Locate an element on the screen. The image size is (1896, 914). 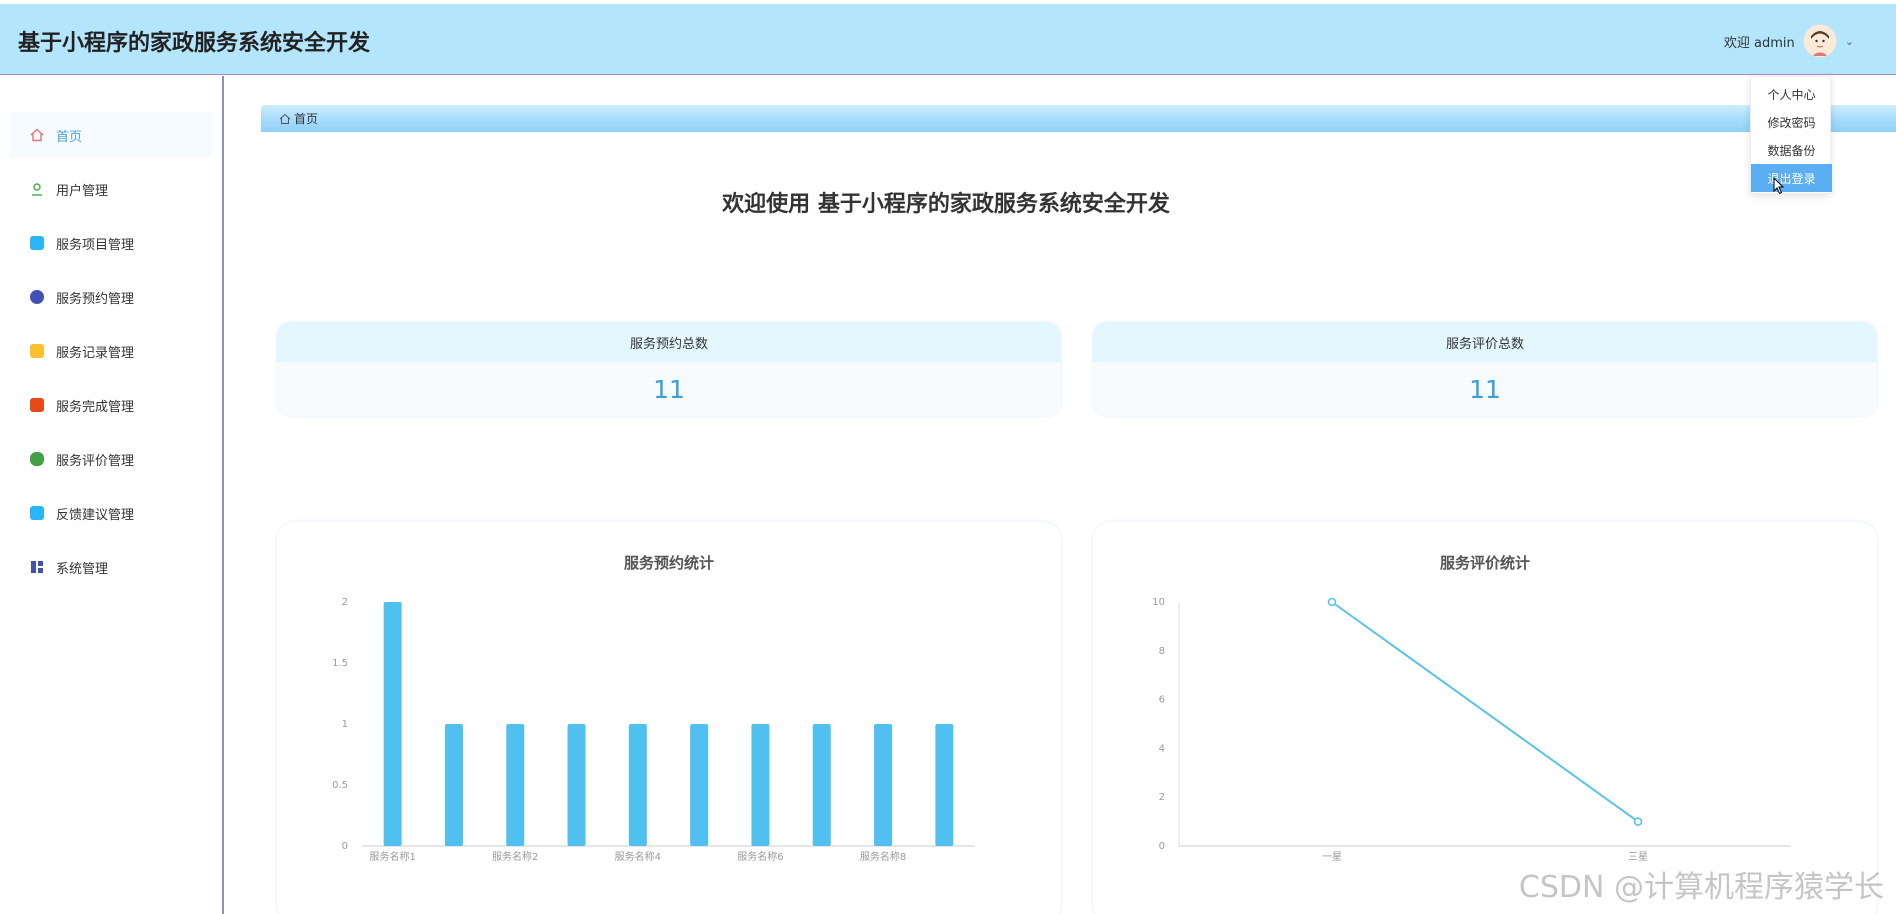
sidebar-item-feedback: 反馈建议管理 is located at coordinates (111, 513).